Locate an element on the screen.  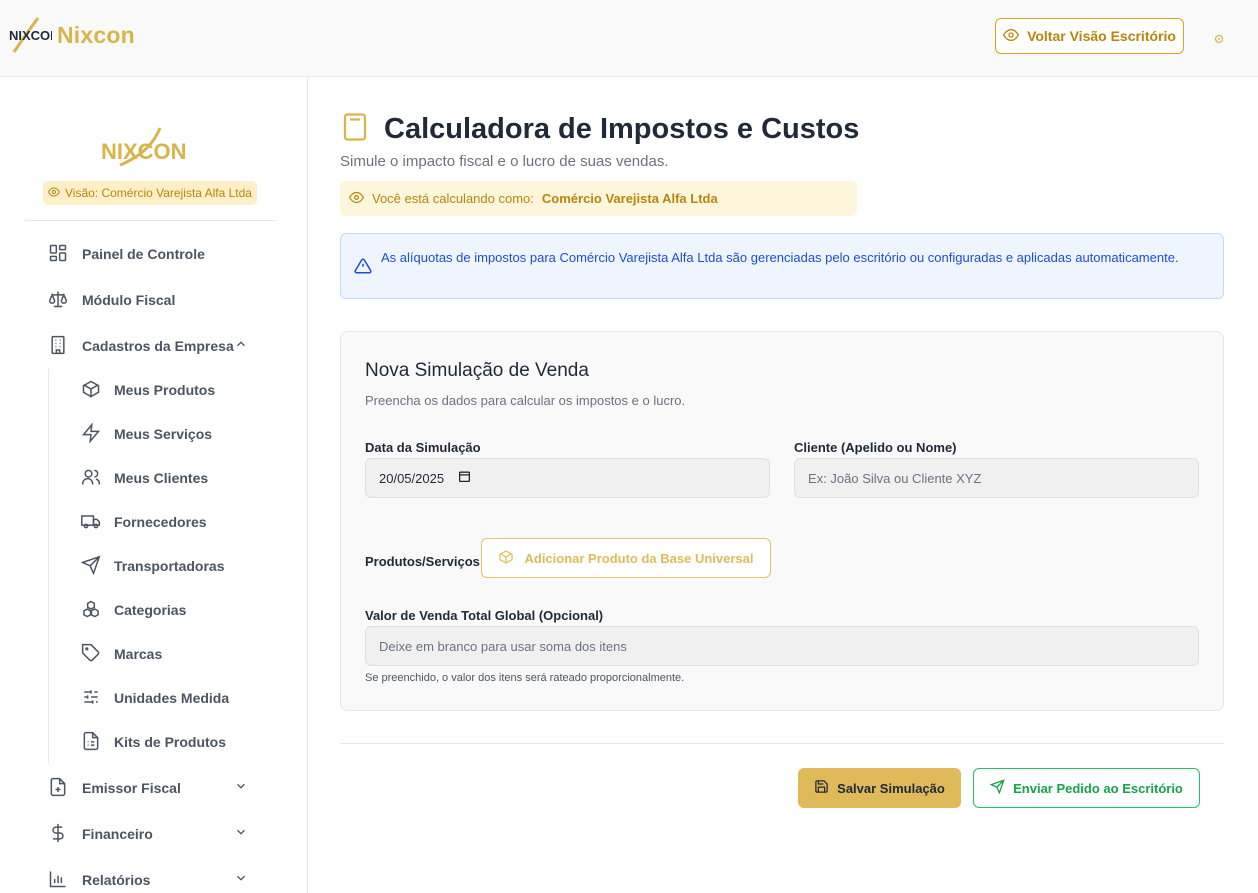
sidebar-subitem-transportadoras: Transportadoras is located at coordinates (152, 566).